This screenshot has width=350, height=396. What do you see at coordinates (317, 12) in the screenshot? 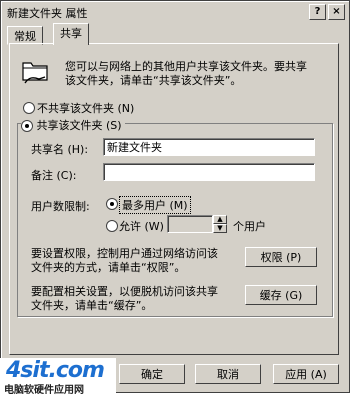
I see `help-button: ?` at bounding box center [317, 12].